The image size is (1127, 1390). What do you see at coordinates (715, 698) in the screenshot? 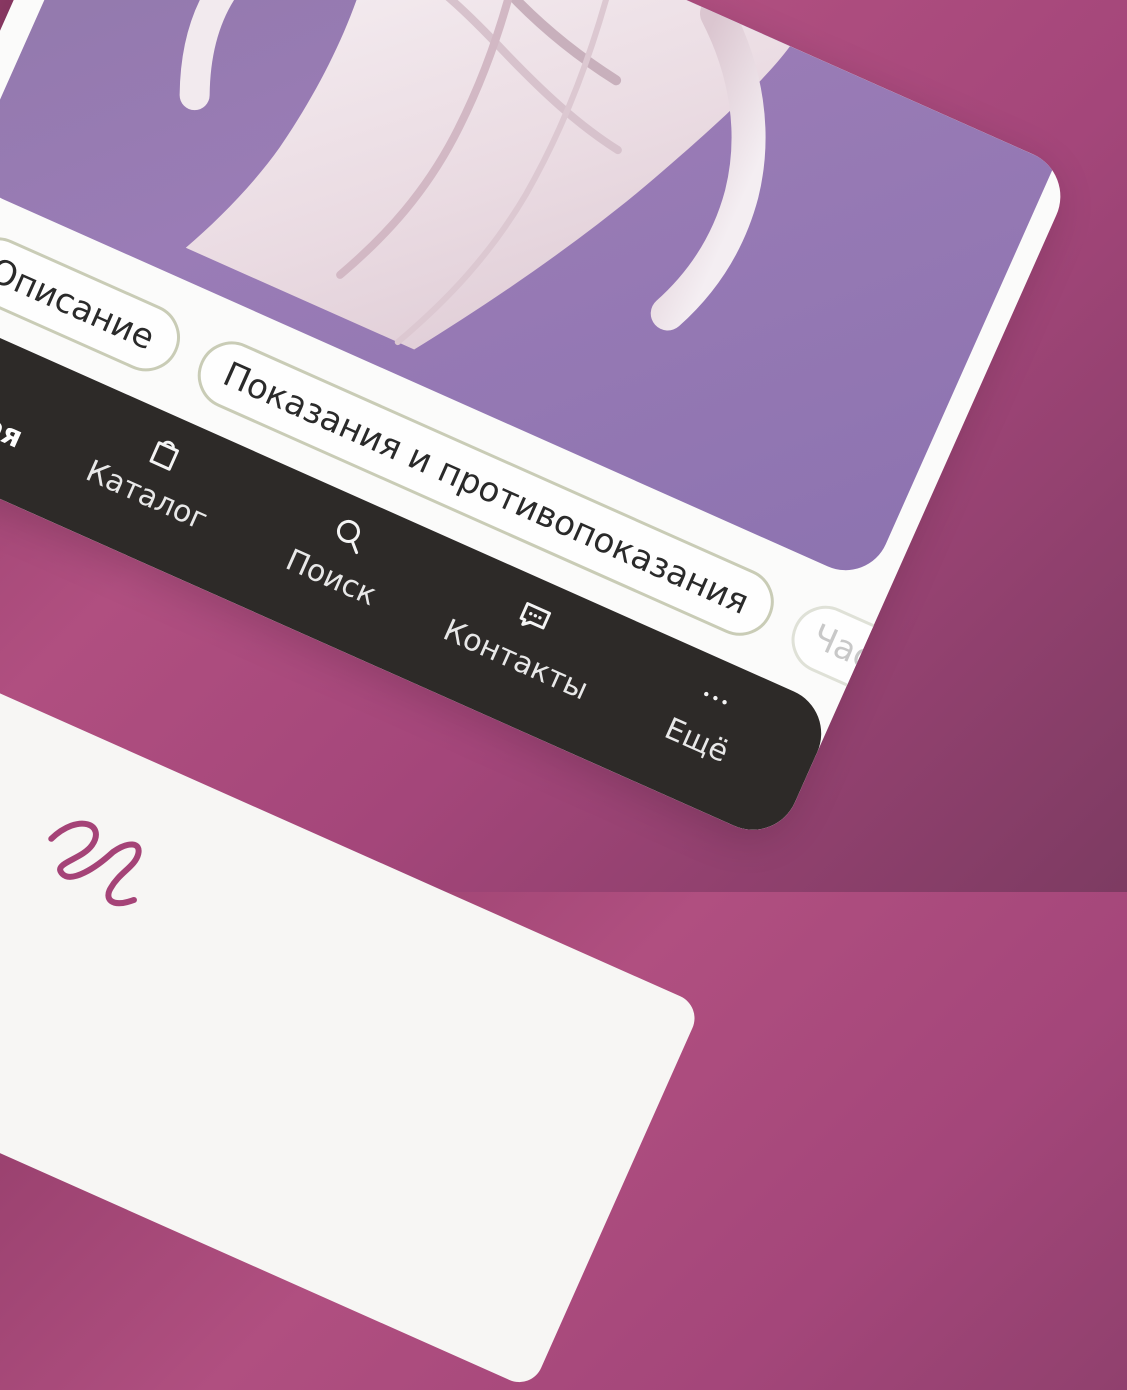
I see `more-icon` at bounding box center [715, 698].